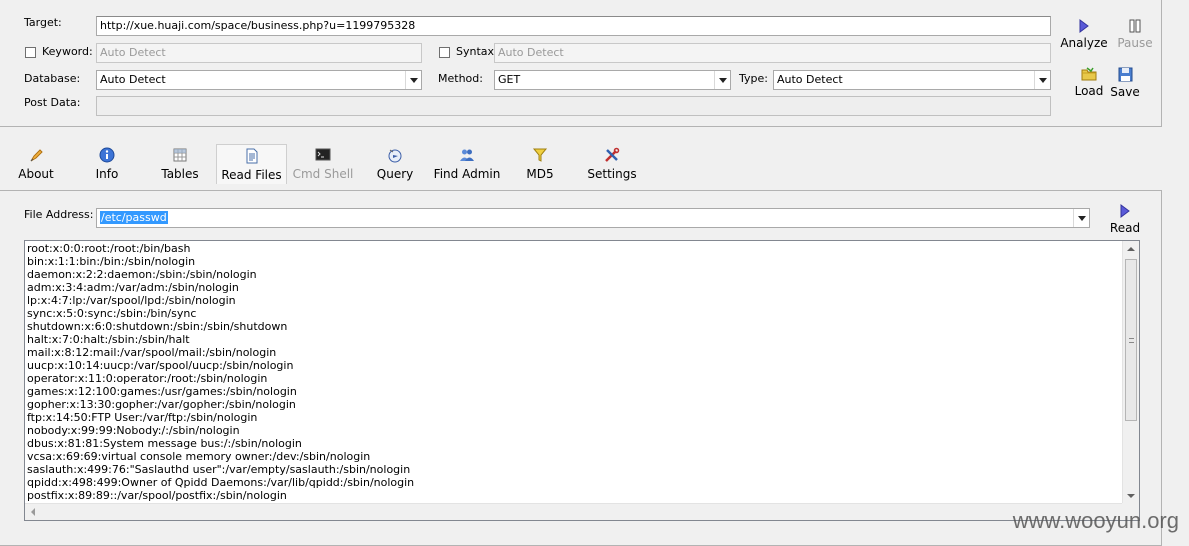 The width and height of the screenshot is (1189, 546). What do you see at coordinates (395, 174) in the screenshot?
I see `tab-query-label: Query` at bounding box center [395, 174].